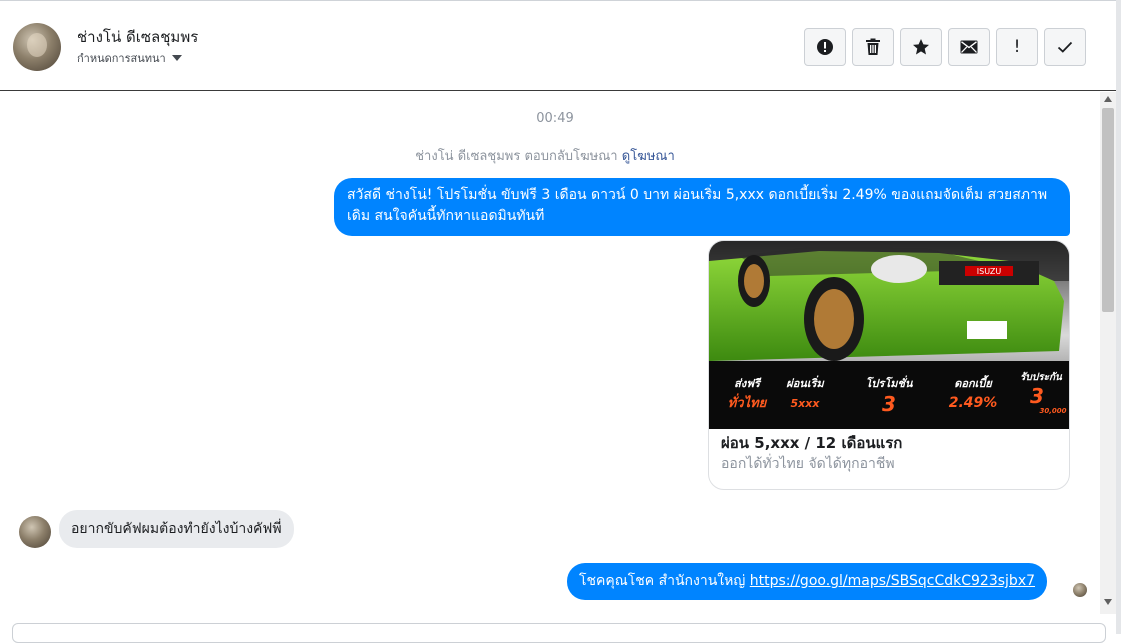 Image resolution: width=1121 pixels, height=643 pixels. I want to click on promo-label: ส่งฟรี, so click(748, 383).